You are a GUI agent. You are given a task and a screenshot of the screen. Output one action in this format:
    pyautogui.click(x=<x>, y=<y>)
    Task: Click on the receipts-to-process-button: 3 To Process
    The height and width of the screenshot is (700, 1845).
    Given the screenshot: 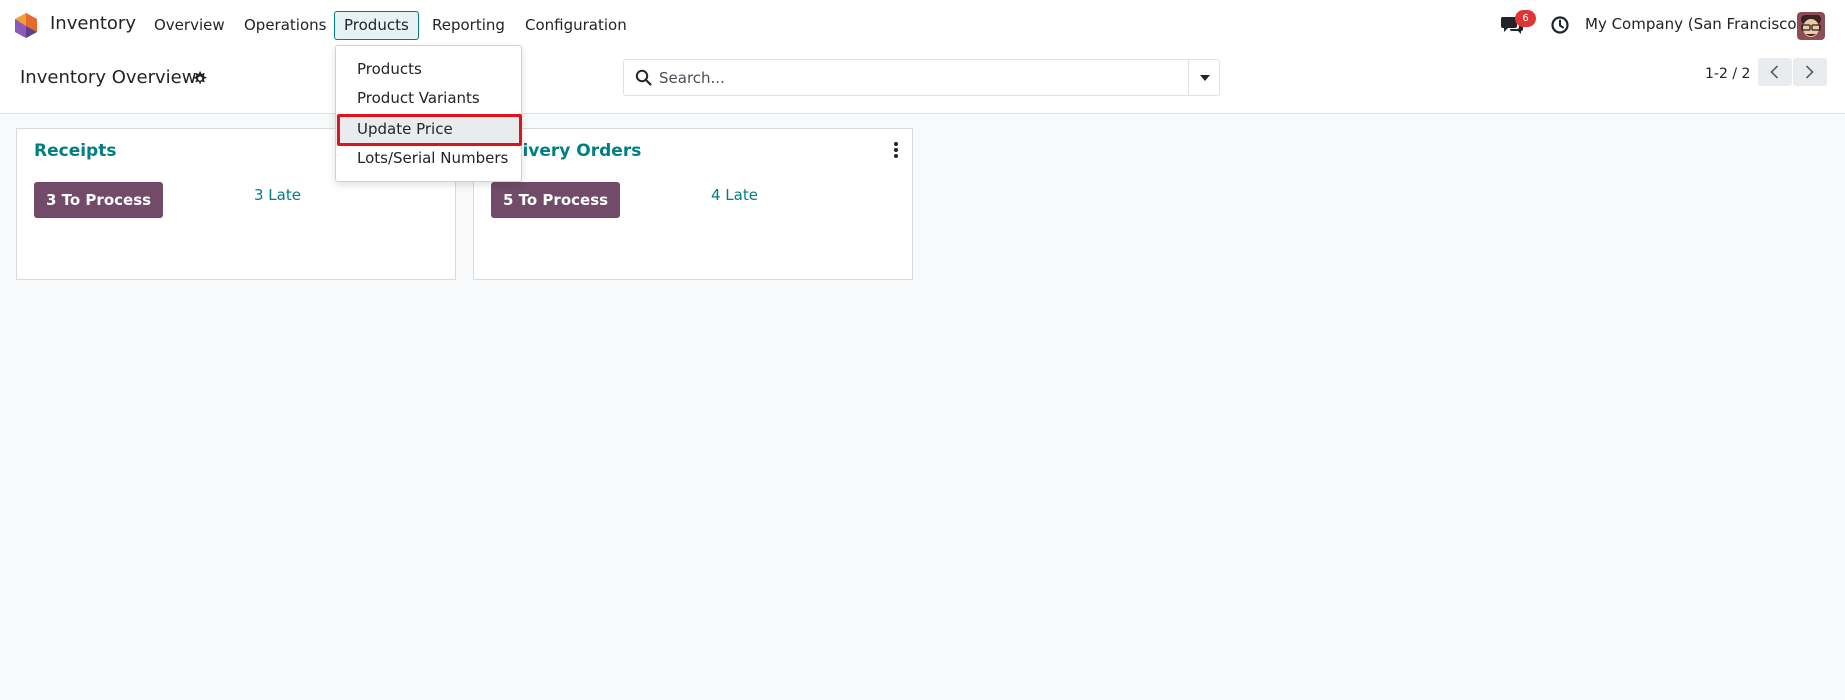 What is the action you would take?
    pyautogui.click(x=99, y=200)
    